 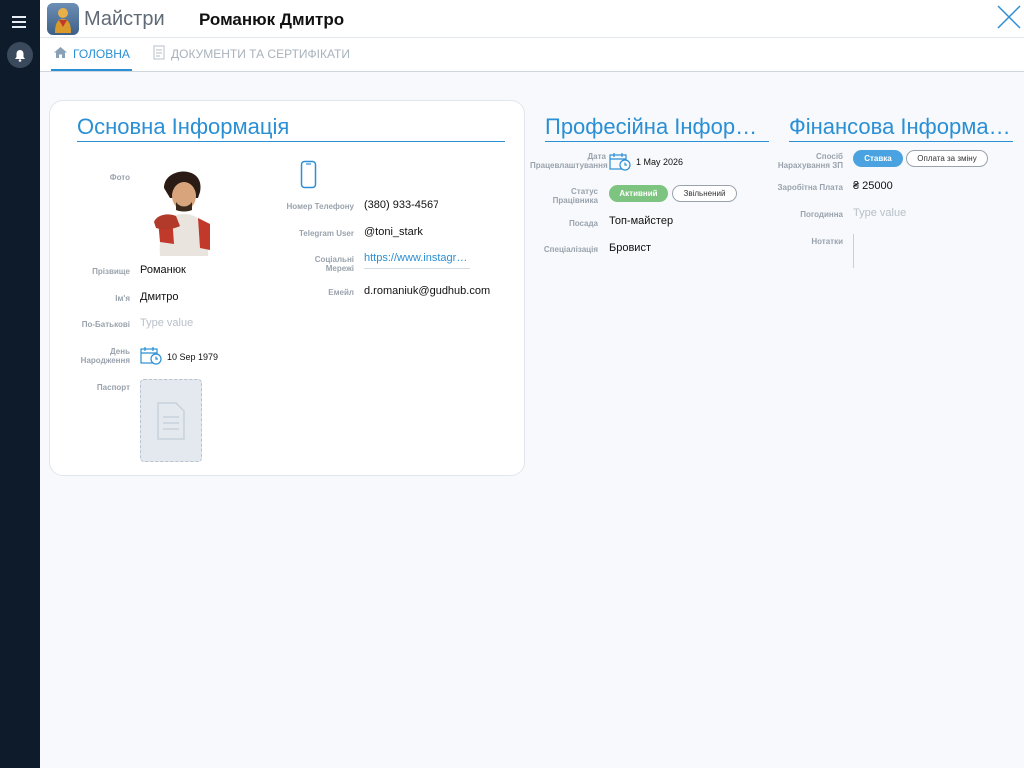 What do you see at coordinates (291, 128) in the screenshot?
I see `basic-info-title: Основна Інформація` at bounding box center [291, 128].